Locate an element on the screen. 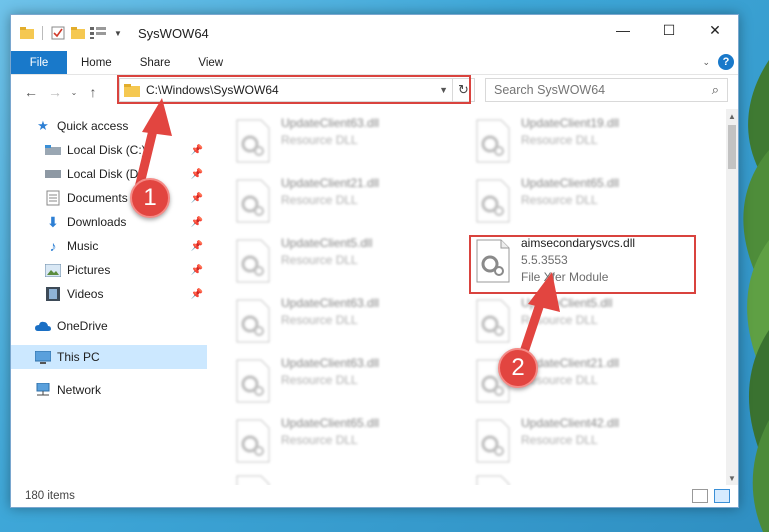 This screenshot has height=532, width=769. file-name: UpdateClient19.dll is located at coordinates (570, 123).